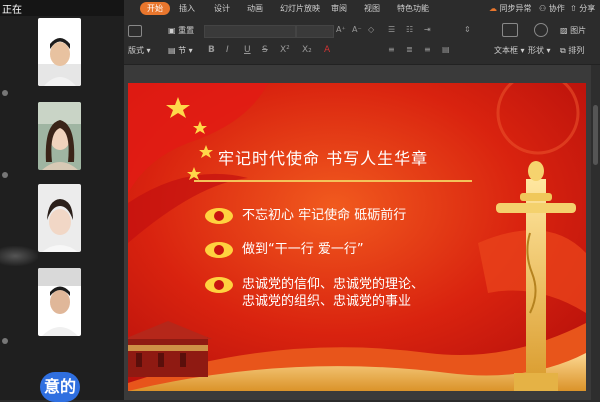 The width and height of the screenshot is (600, 402). I want to click on section-label: 节, so click(182, 50).